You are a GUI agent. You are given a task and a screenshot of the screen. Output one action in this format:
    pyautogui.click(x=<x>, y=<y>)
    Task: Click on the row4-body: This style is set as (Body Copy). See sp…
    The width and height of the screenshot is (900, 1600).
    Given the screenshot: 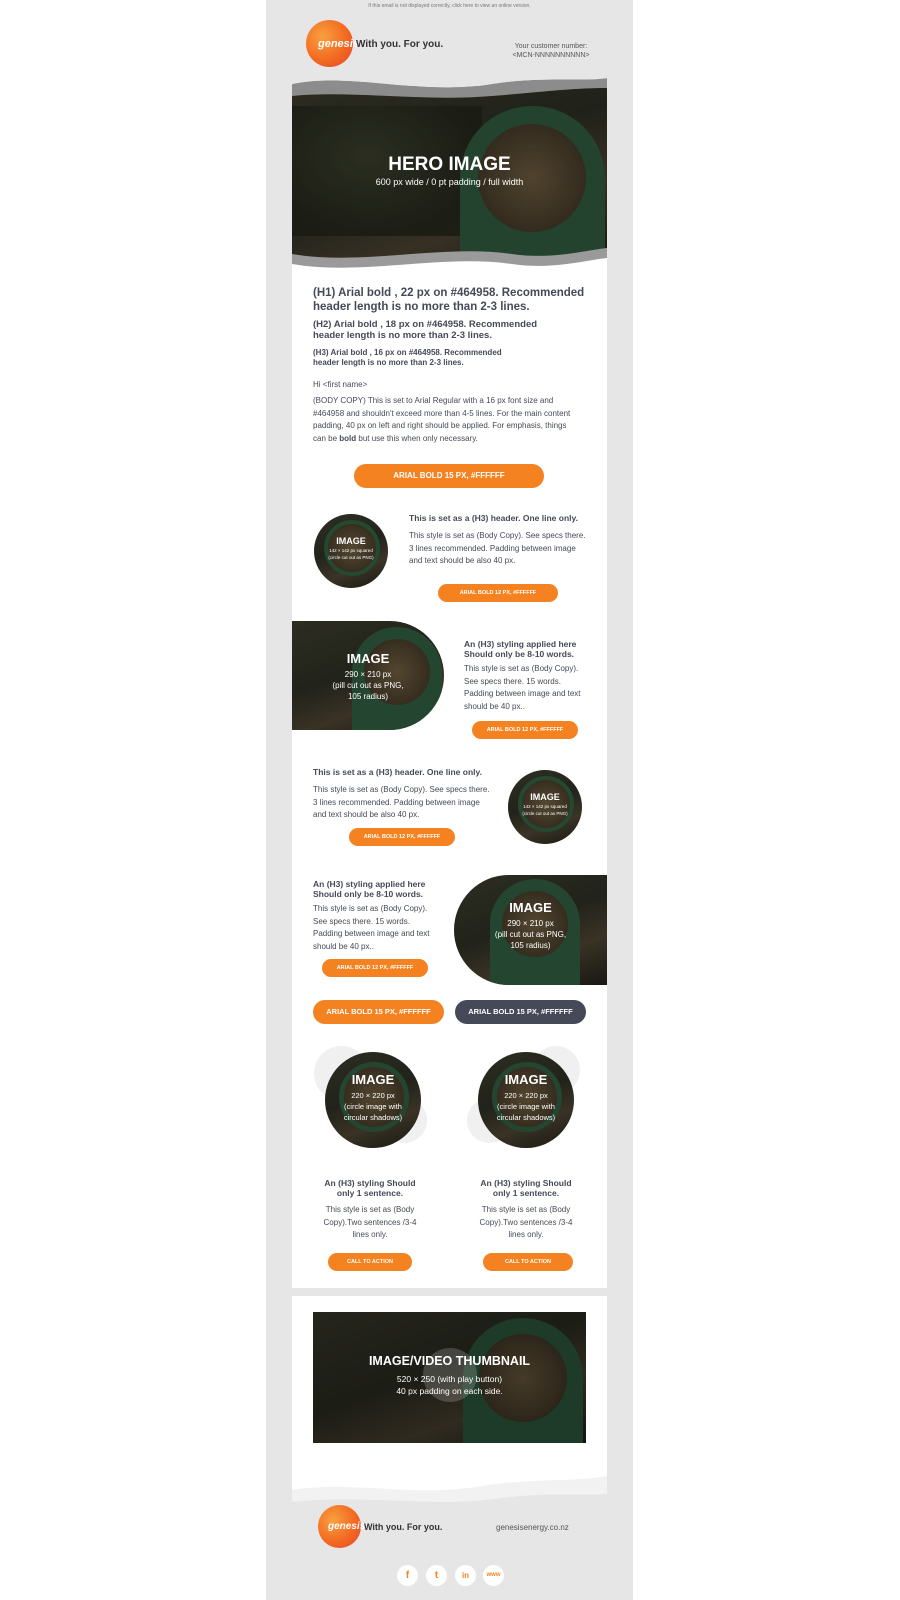 What is the action you would take?
    pyautogui.click(x=371, y=927)
    